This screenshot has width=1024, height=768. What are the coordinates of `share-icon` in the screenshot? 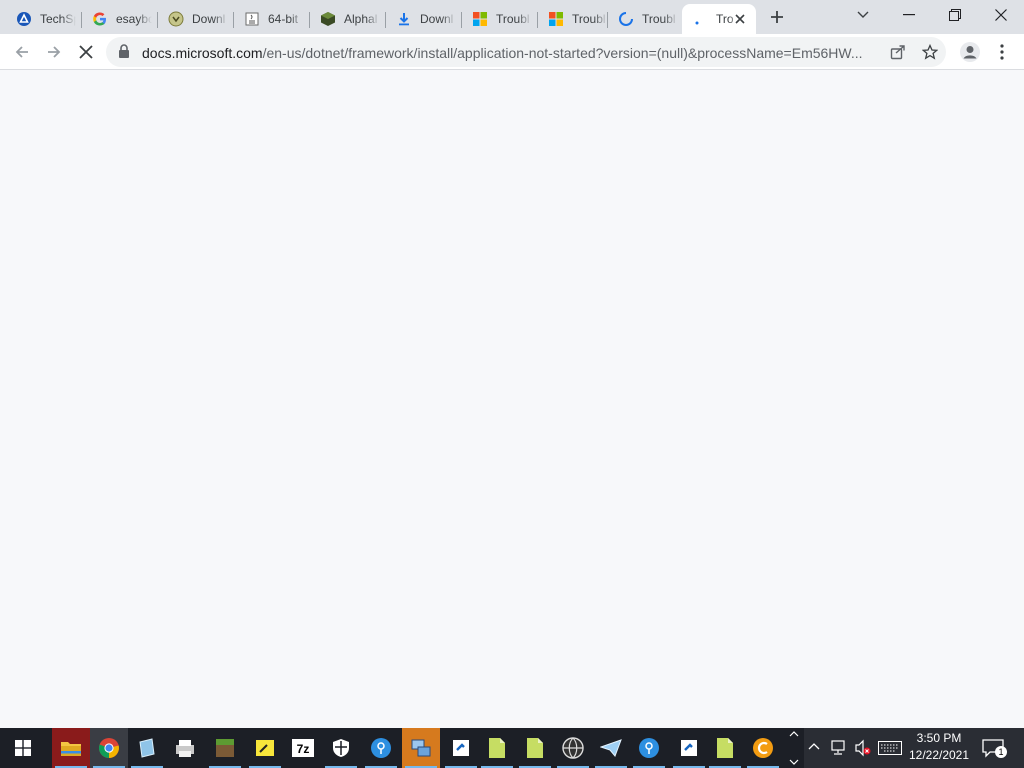 It's located at (898, 52).